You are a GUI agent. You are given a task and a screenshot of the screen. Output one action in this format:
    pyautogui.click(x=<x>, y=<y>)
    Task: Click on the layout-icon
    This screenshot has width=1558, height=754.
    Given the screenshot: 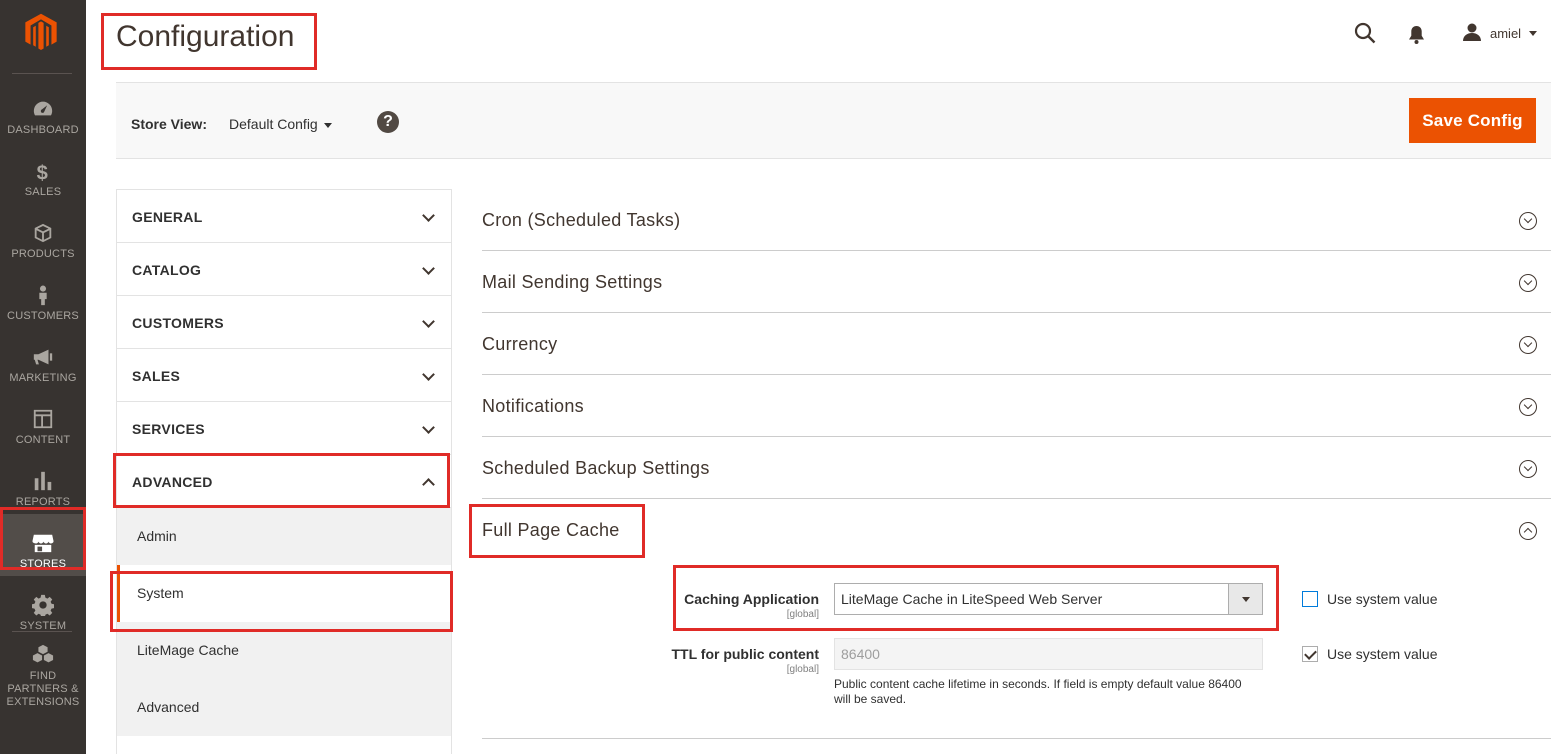 What is the action you would take?
    pyautogui.click(x=43, y=420)
    